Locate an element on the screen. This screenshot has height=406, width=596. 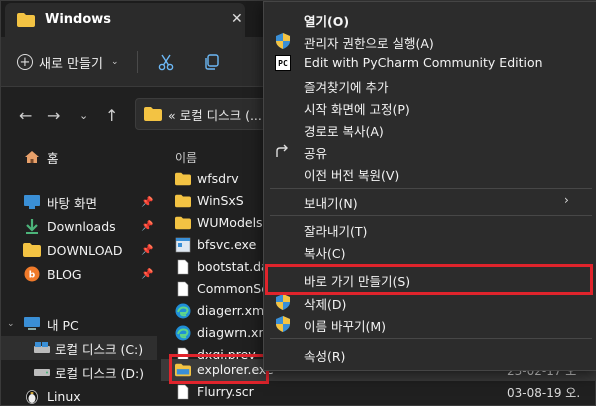
menu-item-label: 경로로 복사(A) is located at coordinates (344, 131).